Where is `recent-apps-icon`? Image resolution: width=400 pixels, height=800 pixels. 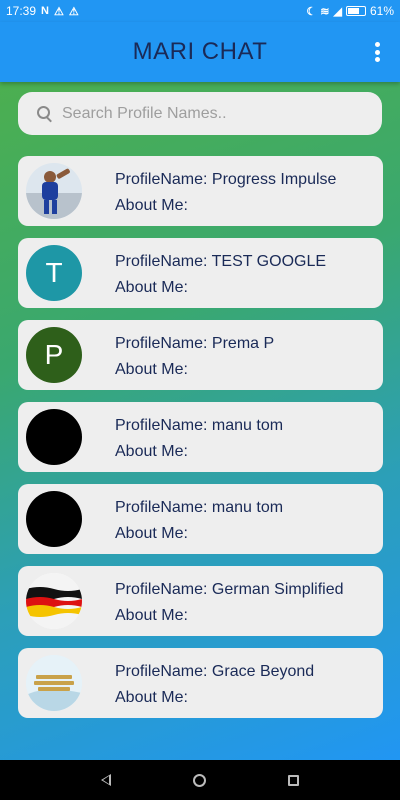
recent-apps-icon is located at coordinates (293, 780).